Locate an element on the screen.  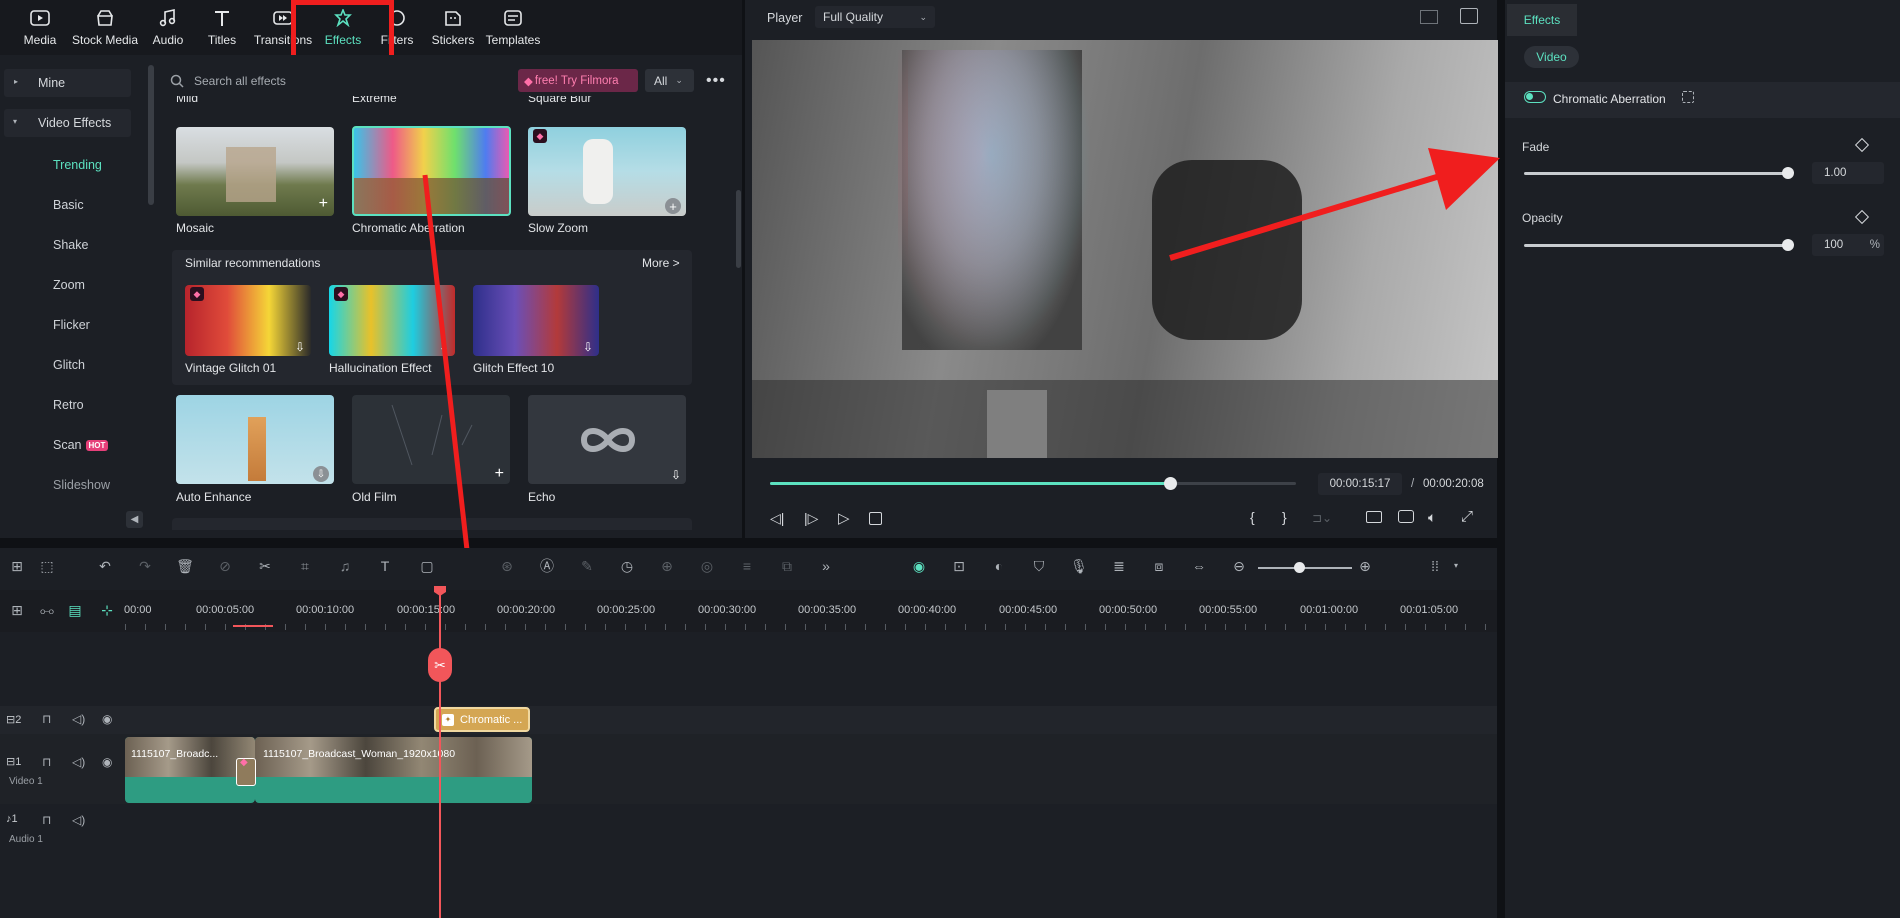
fit-icon: ⇔ is located at coordinates (1199, 566).